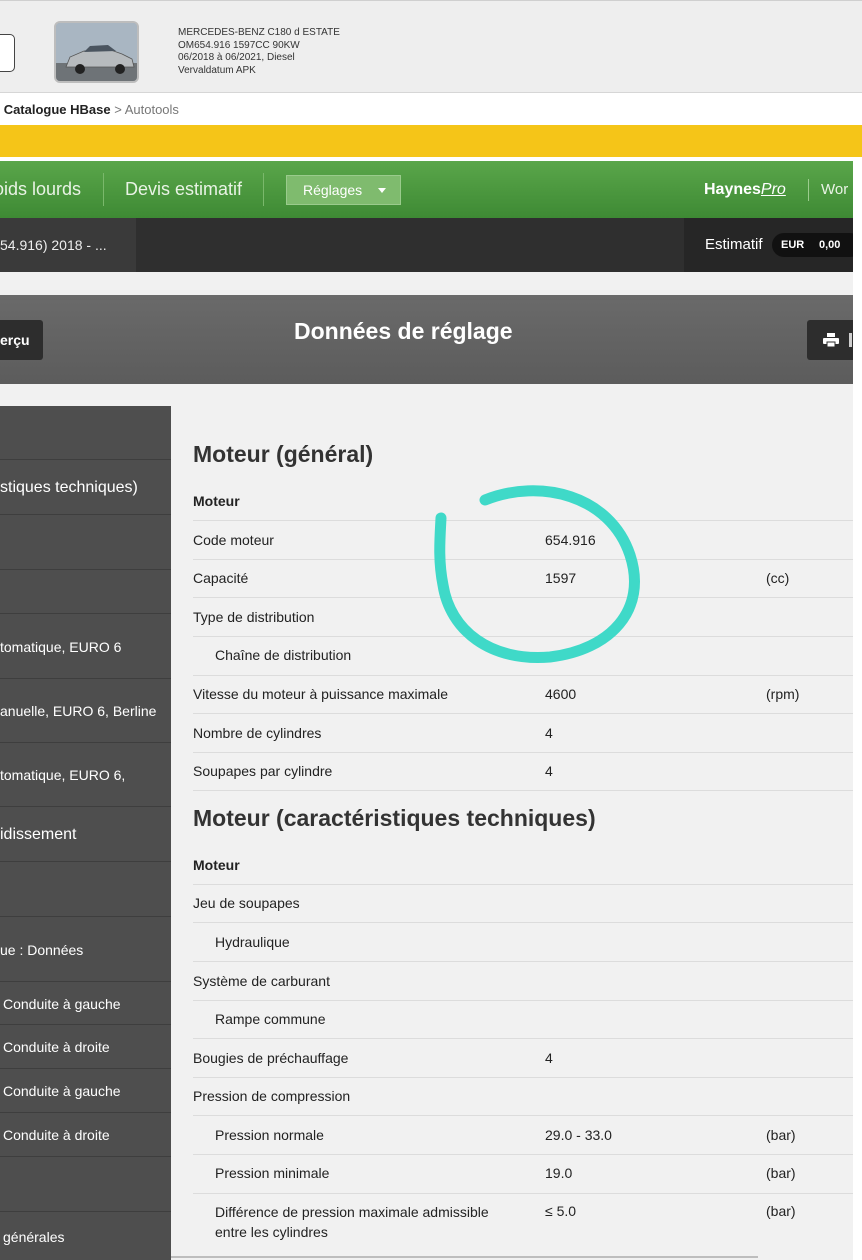 This screenshot has width=862, height=1260. Describe the element at coordinates (523, 540) in the screenshot. I see `table-row: Code moteur 654.916` at that location.